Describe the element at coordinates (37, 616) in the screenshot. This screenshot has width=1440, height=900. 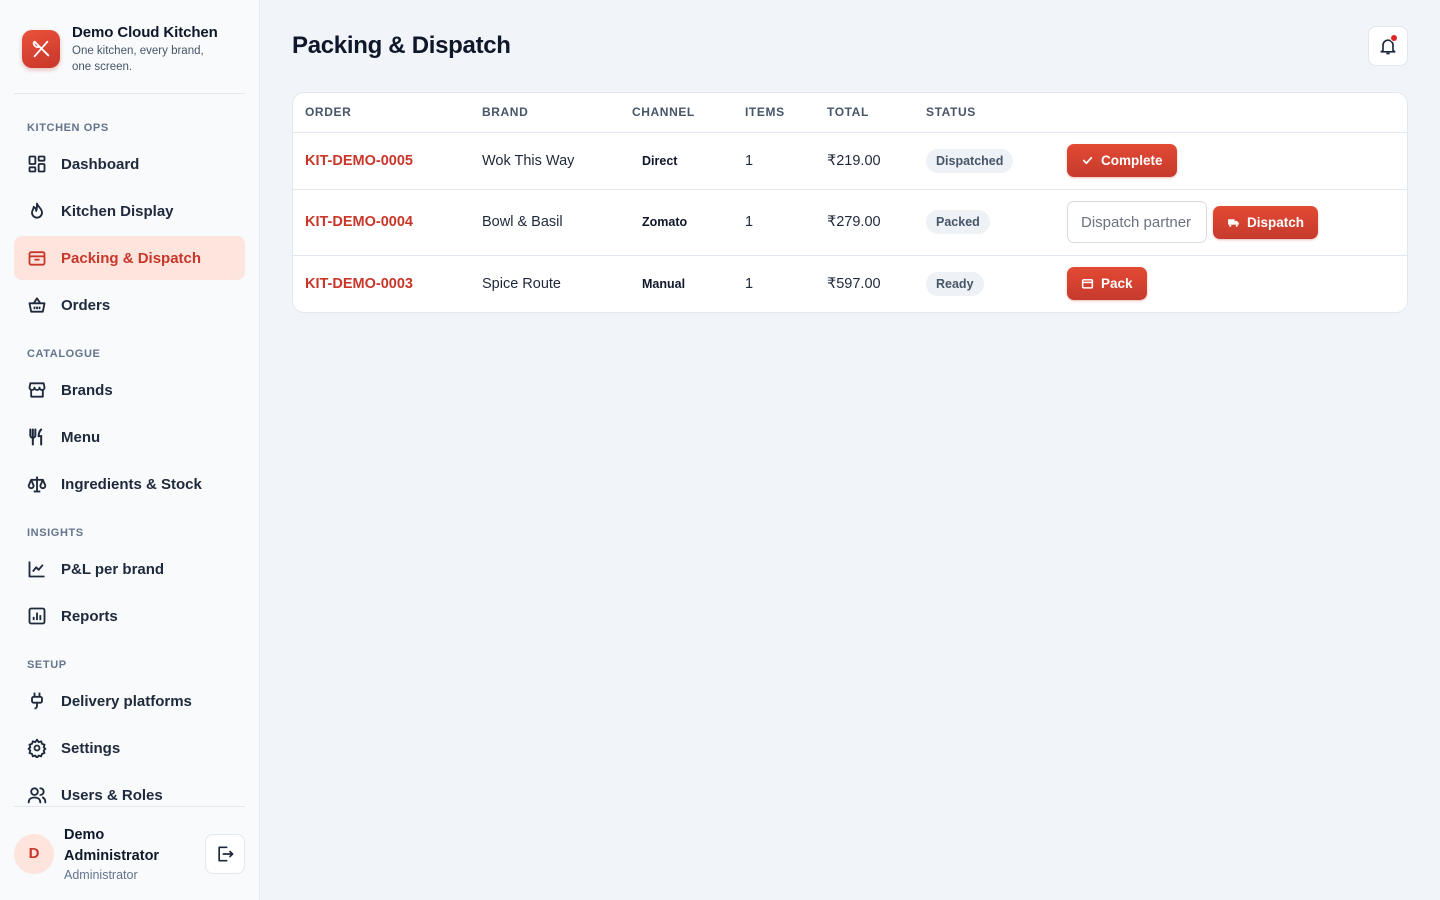
I see `bar-chart-icon` at that location.